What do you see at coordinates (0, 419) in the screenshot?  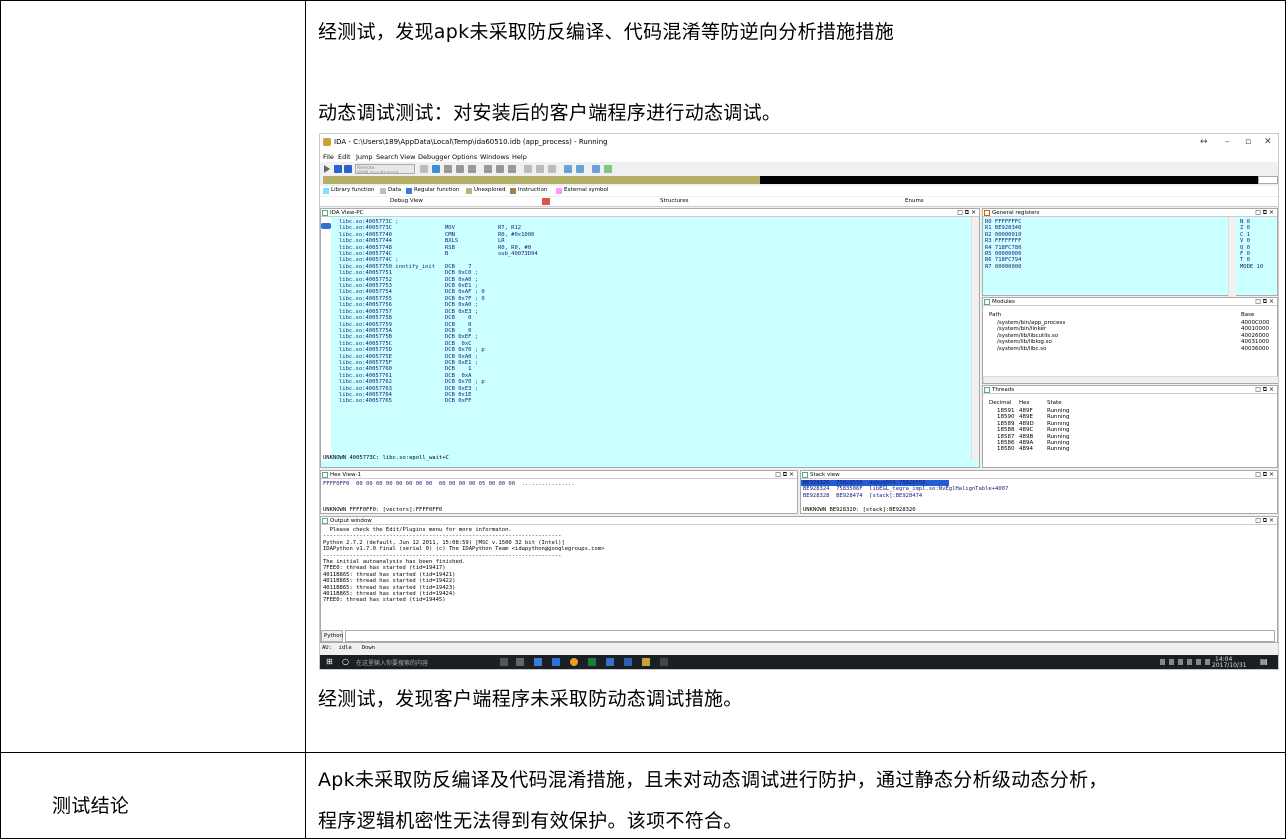 I see `table-border-left` at bounding box center [0, 419].